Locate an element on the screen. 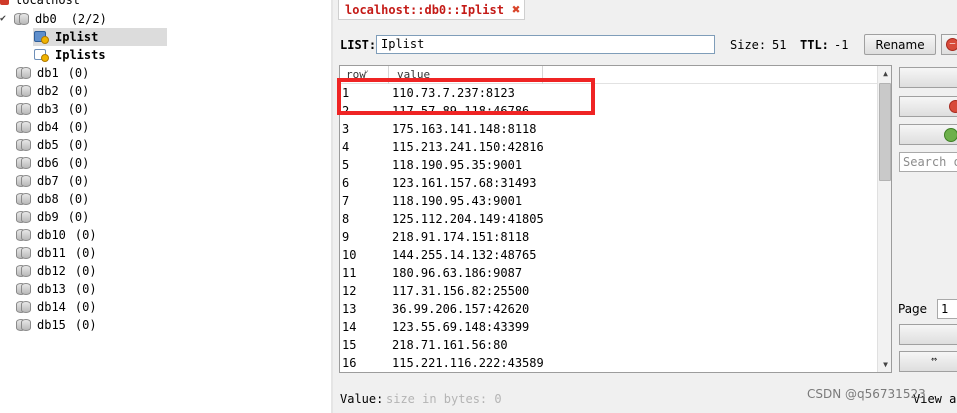 This screenshot has height=413, width=957. db-label: db1 is located at coordinates (48, 73).